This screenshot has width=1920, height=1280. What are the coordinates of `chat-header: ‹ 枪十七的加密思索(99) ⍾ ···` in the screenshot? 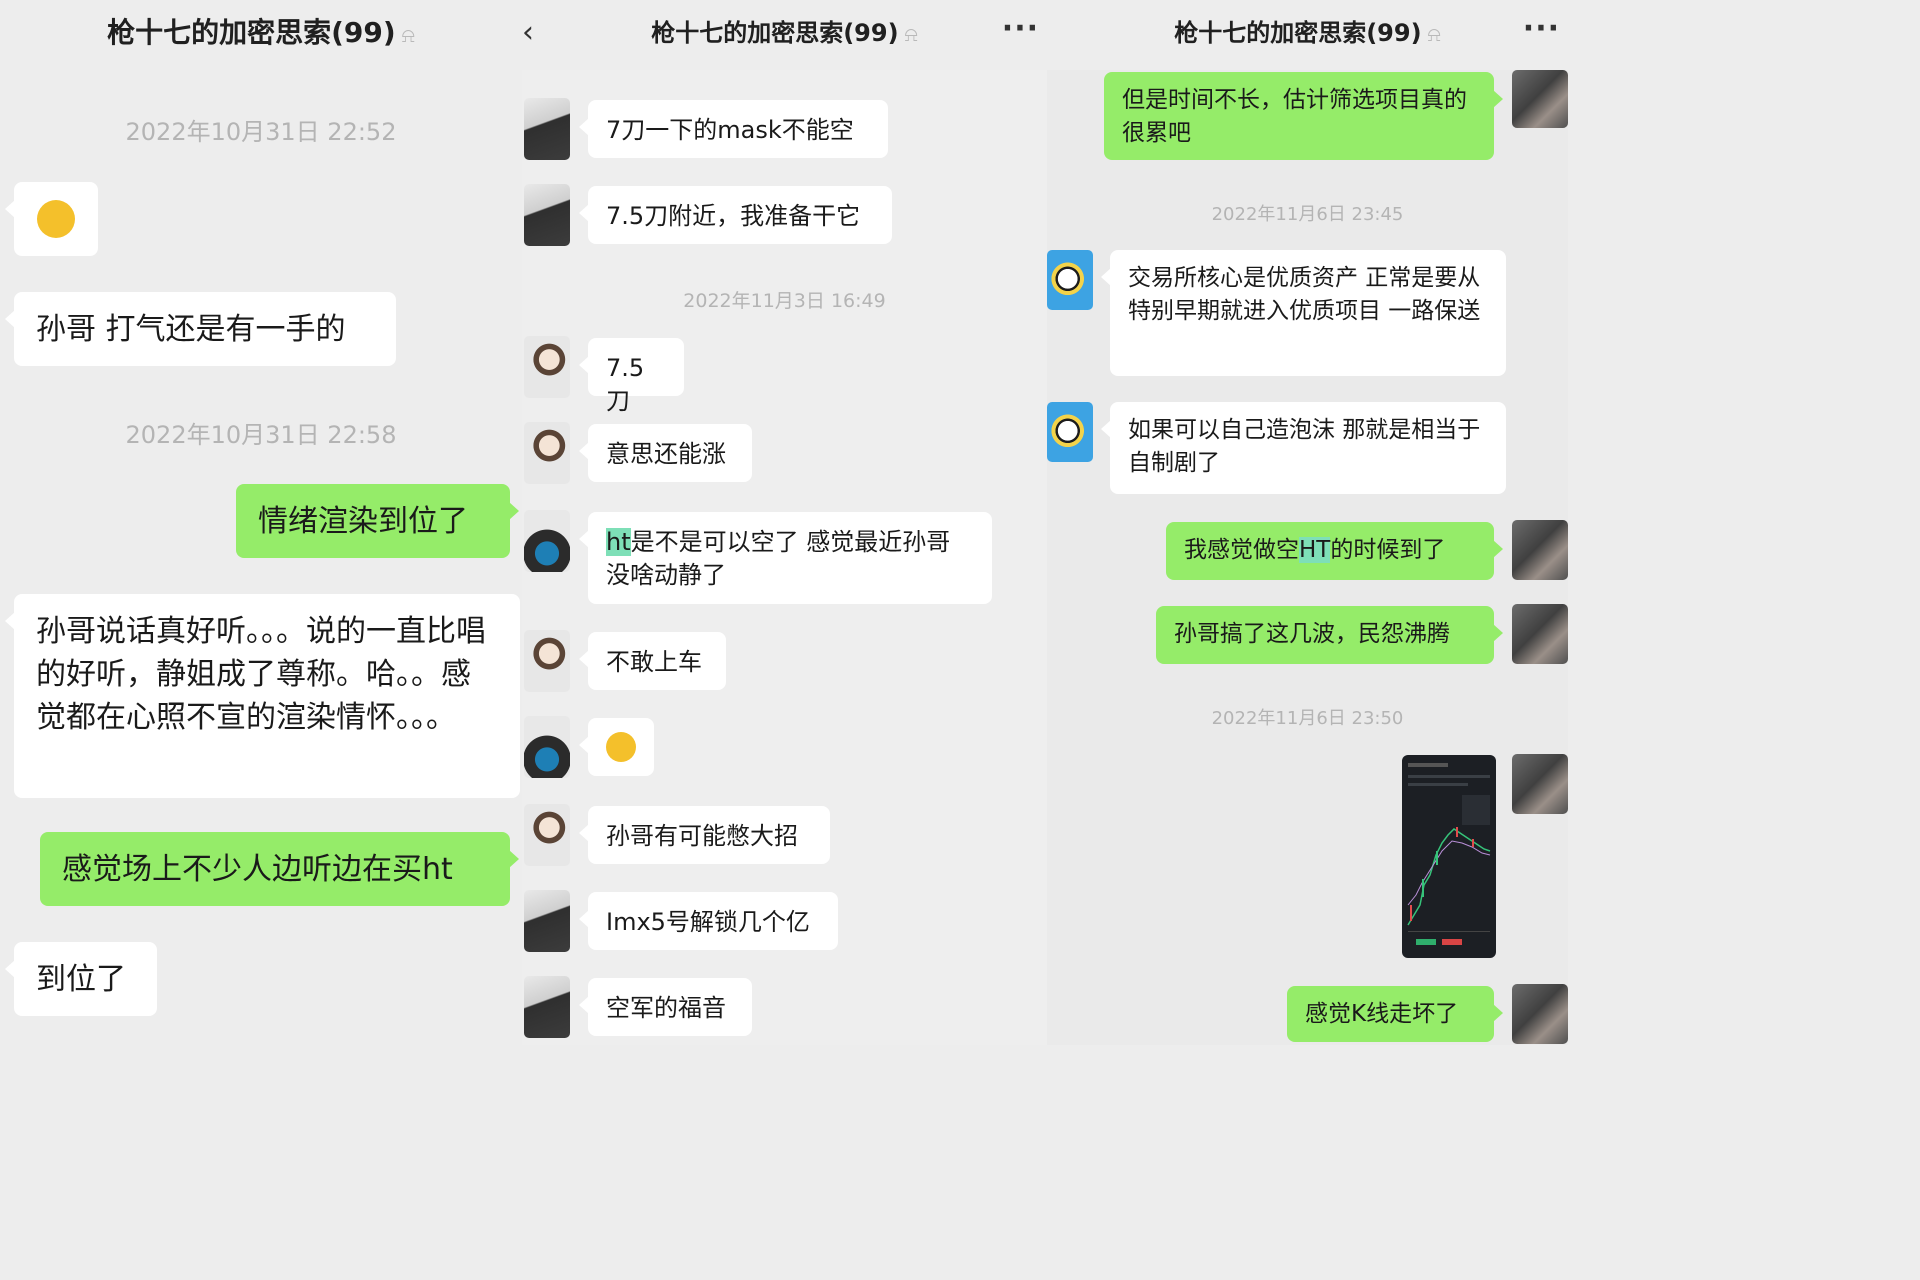 It's located at (784, 35).